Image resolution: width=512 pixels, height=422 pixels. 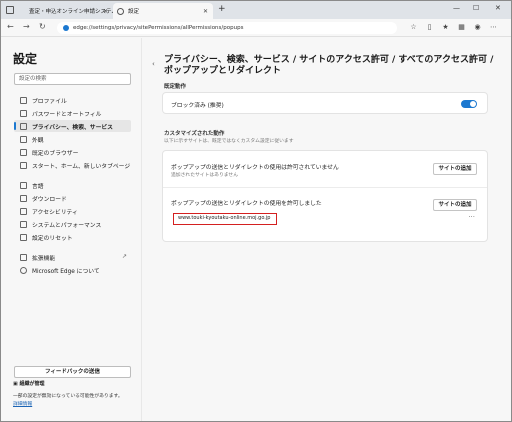 I want to click on more-menu-icon: ⋯, so click(x=493, y=27).